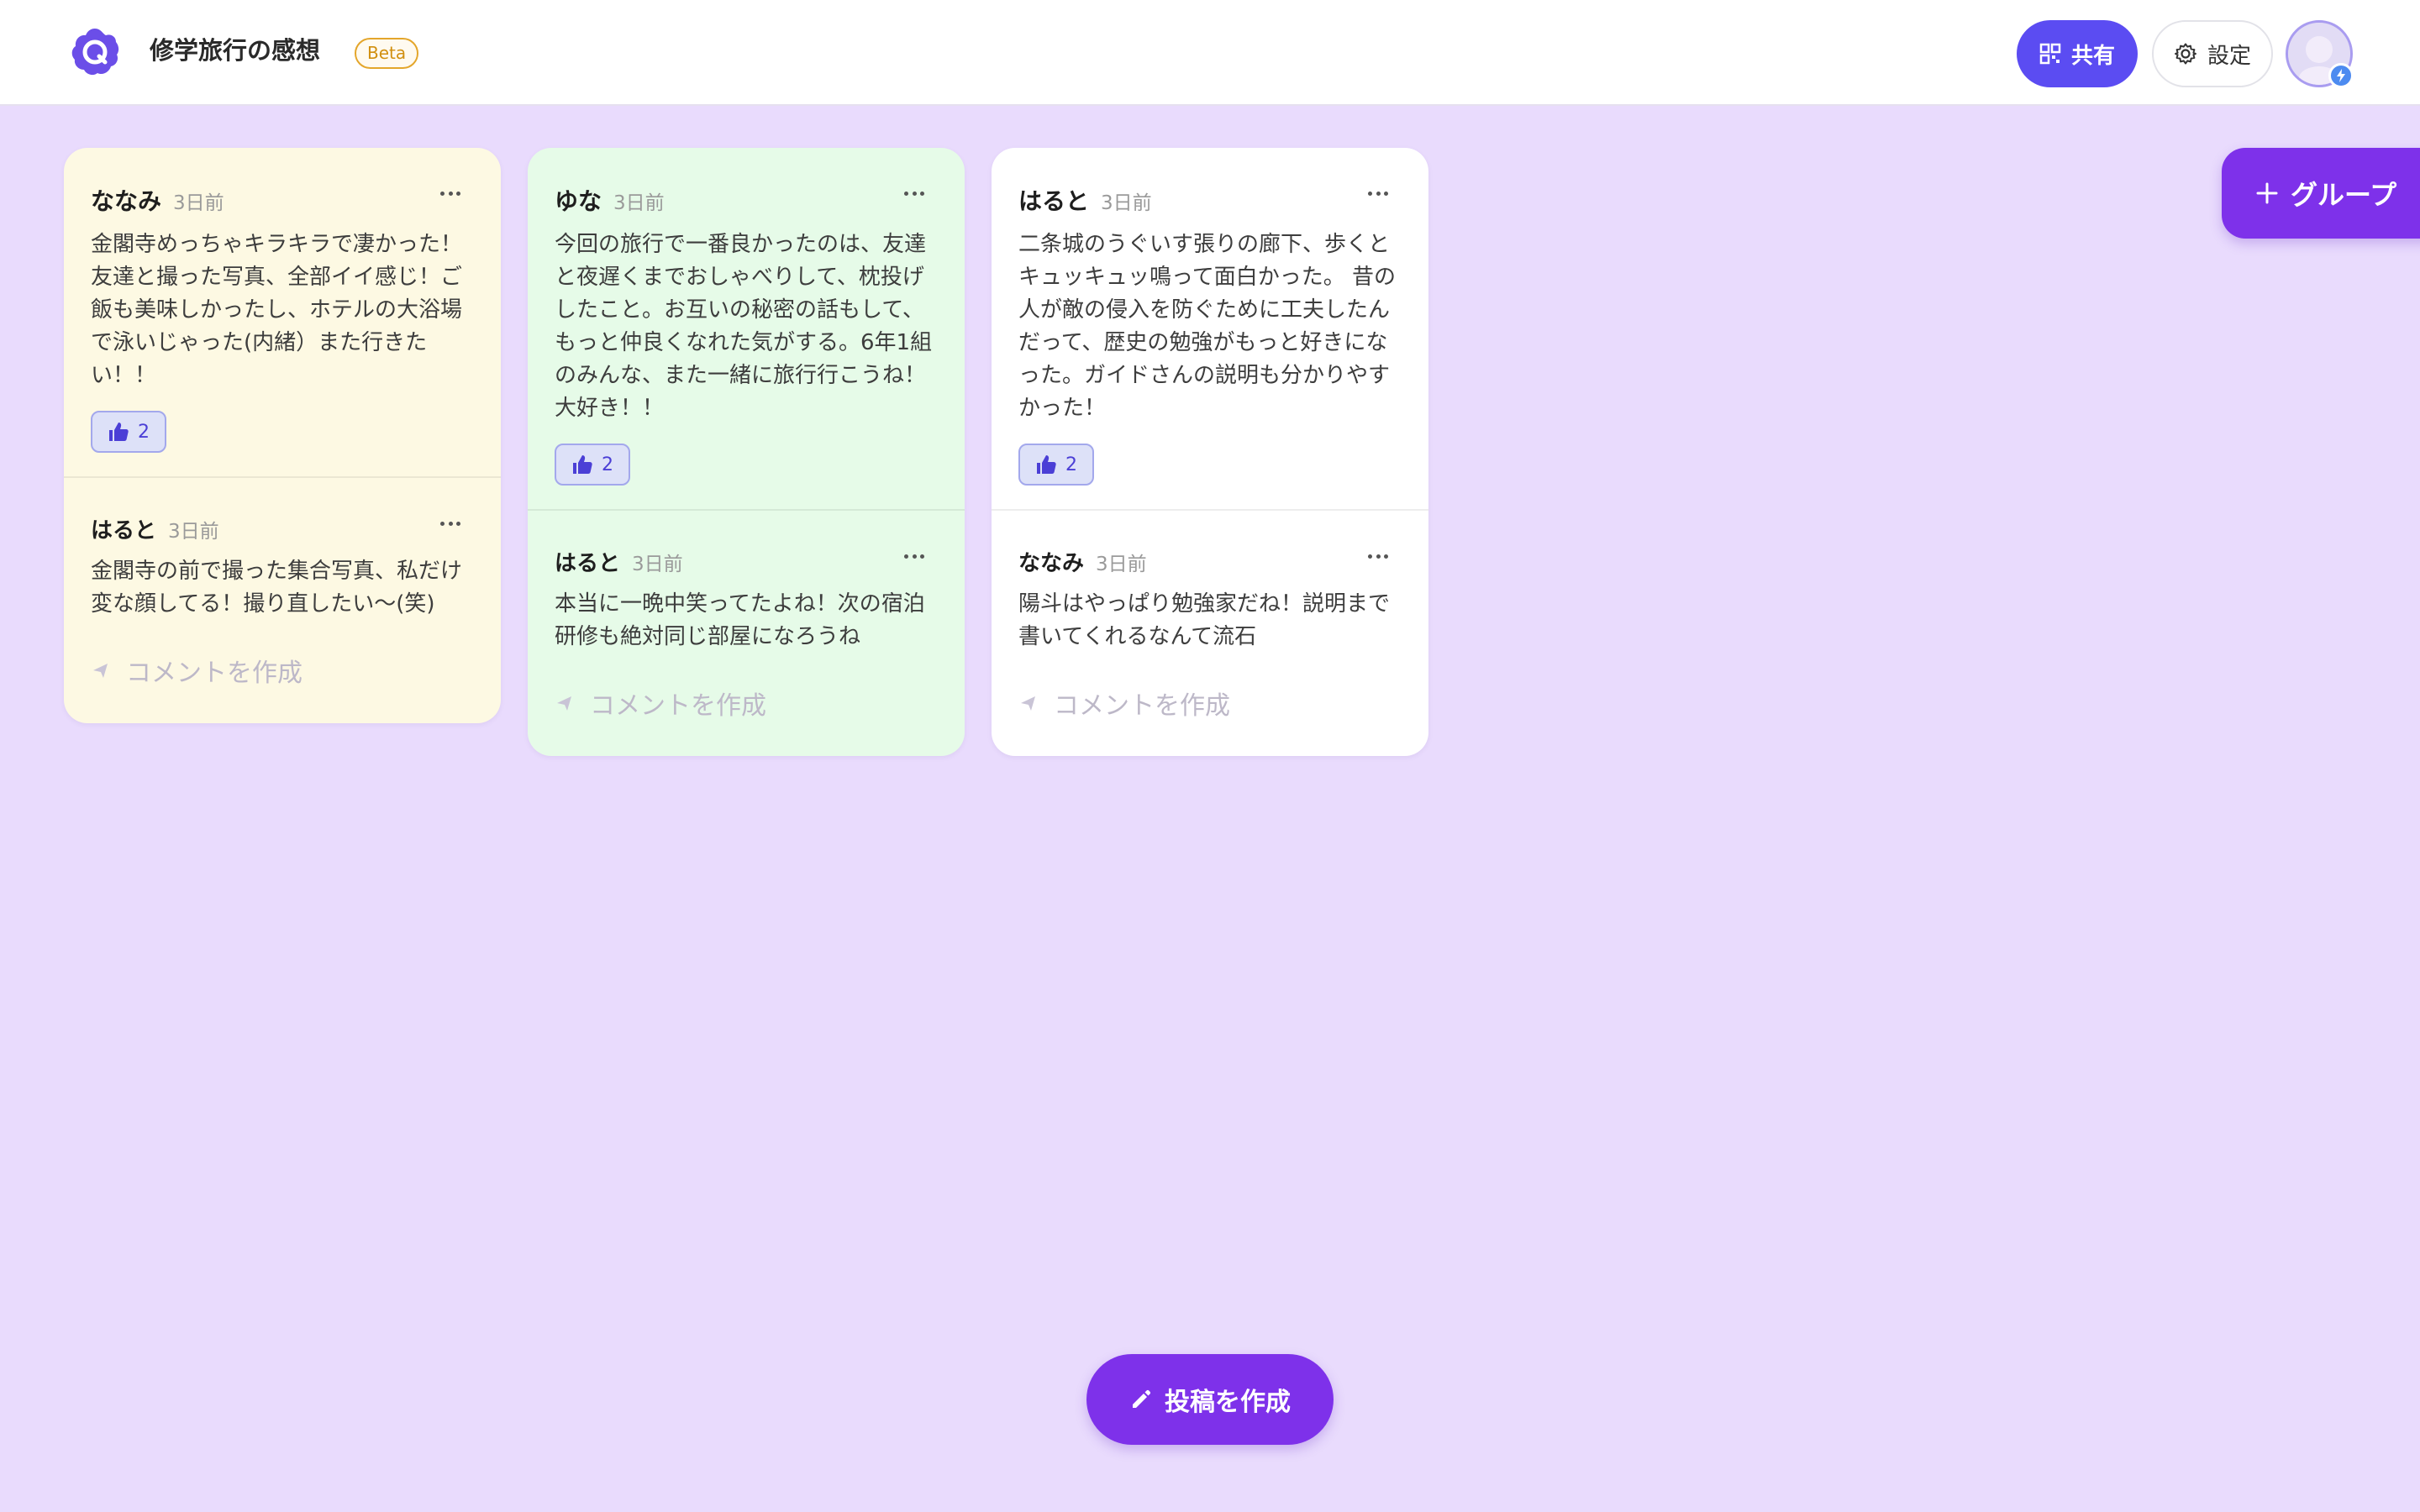  I want to click on comment-body: 金閣寺の前で撮った集合写真、私だけ変な顔してる！撮り直したい〜(笑), so click(277, 588).